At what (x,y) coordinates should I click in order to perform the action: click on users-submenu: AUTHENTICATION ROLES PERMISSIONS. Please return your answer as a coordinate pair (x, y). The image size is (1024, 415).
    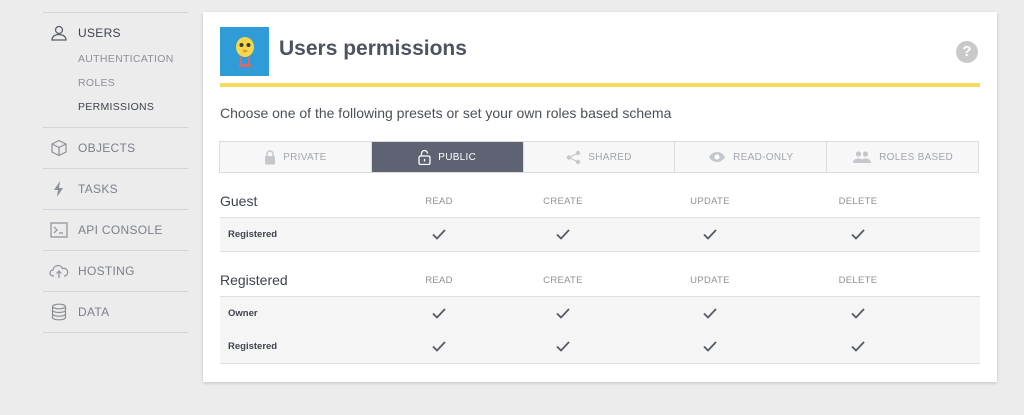
    Looking at the image, I should click on (115, 87).